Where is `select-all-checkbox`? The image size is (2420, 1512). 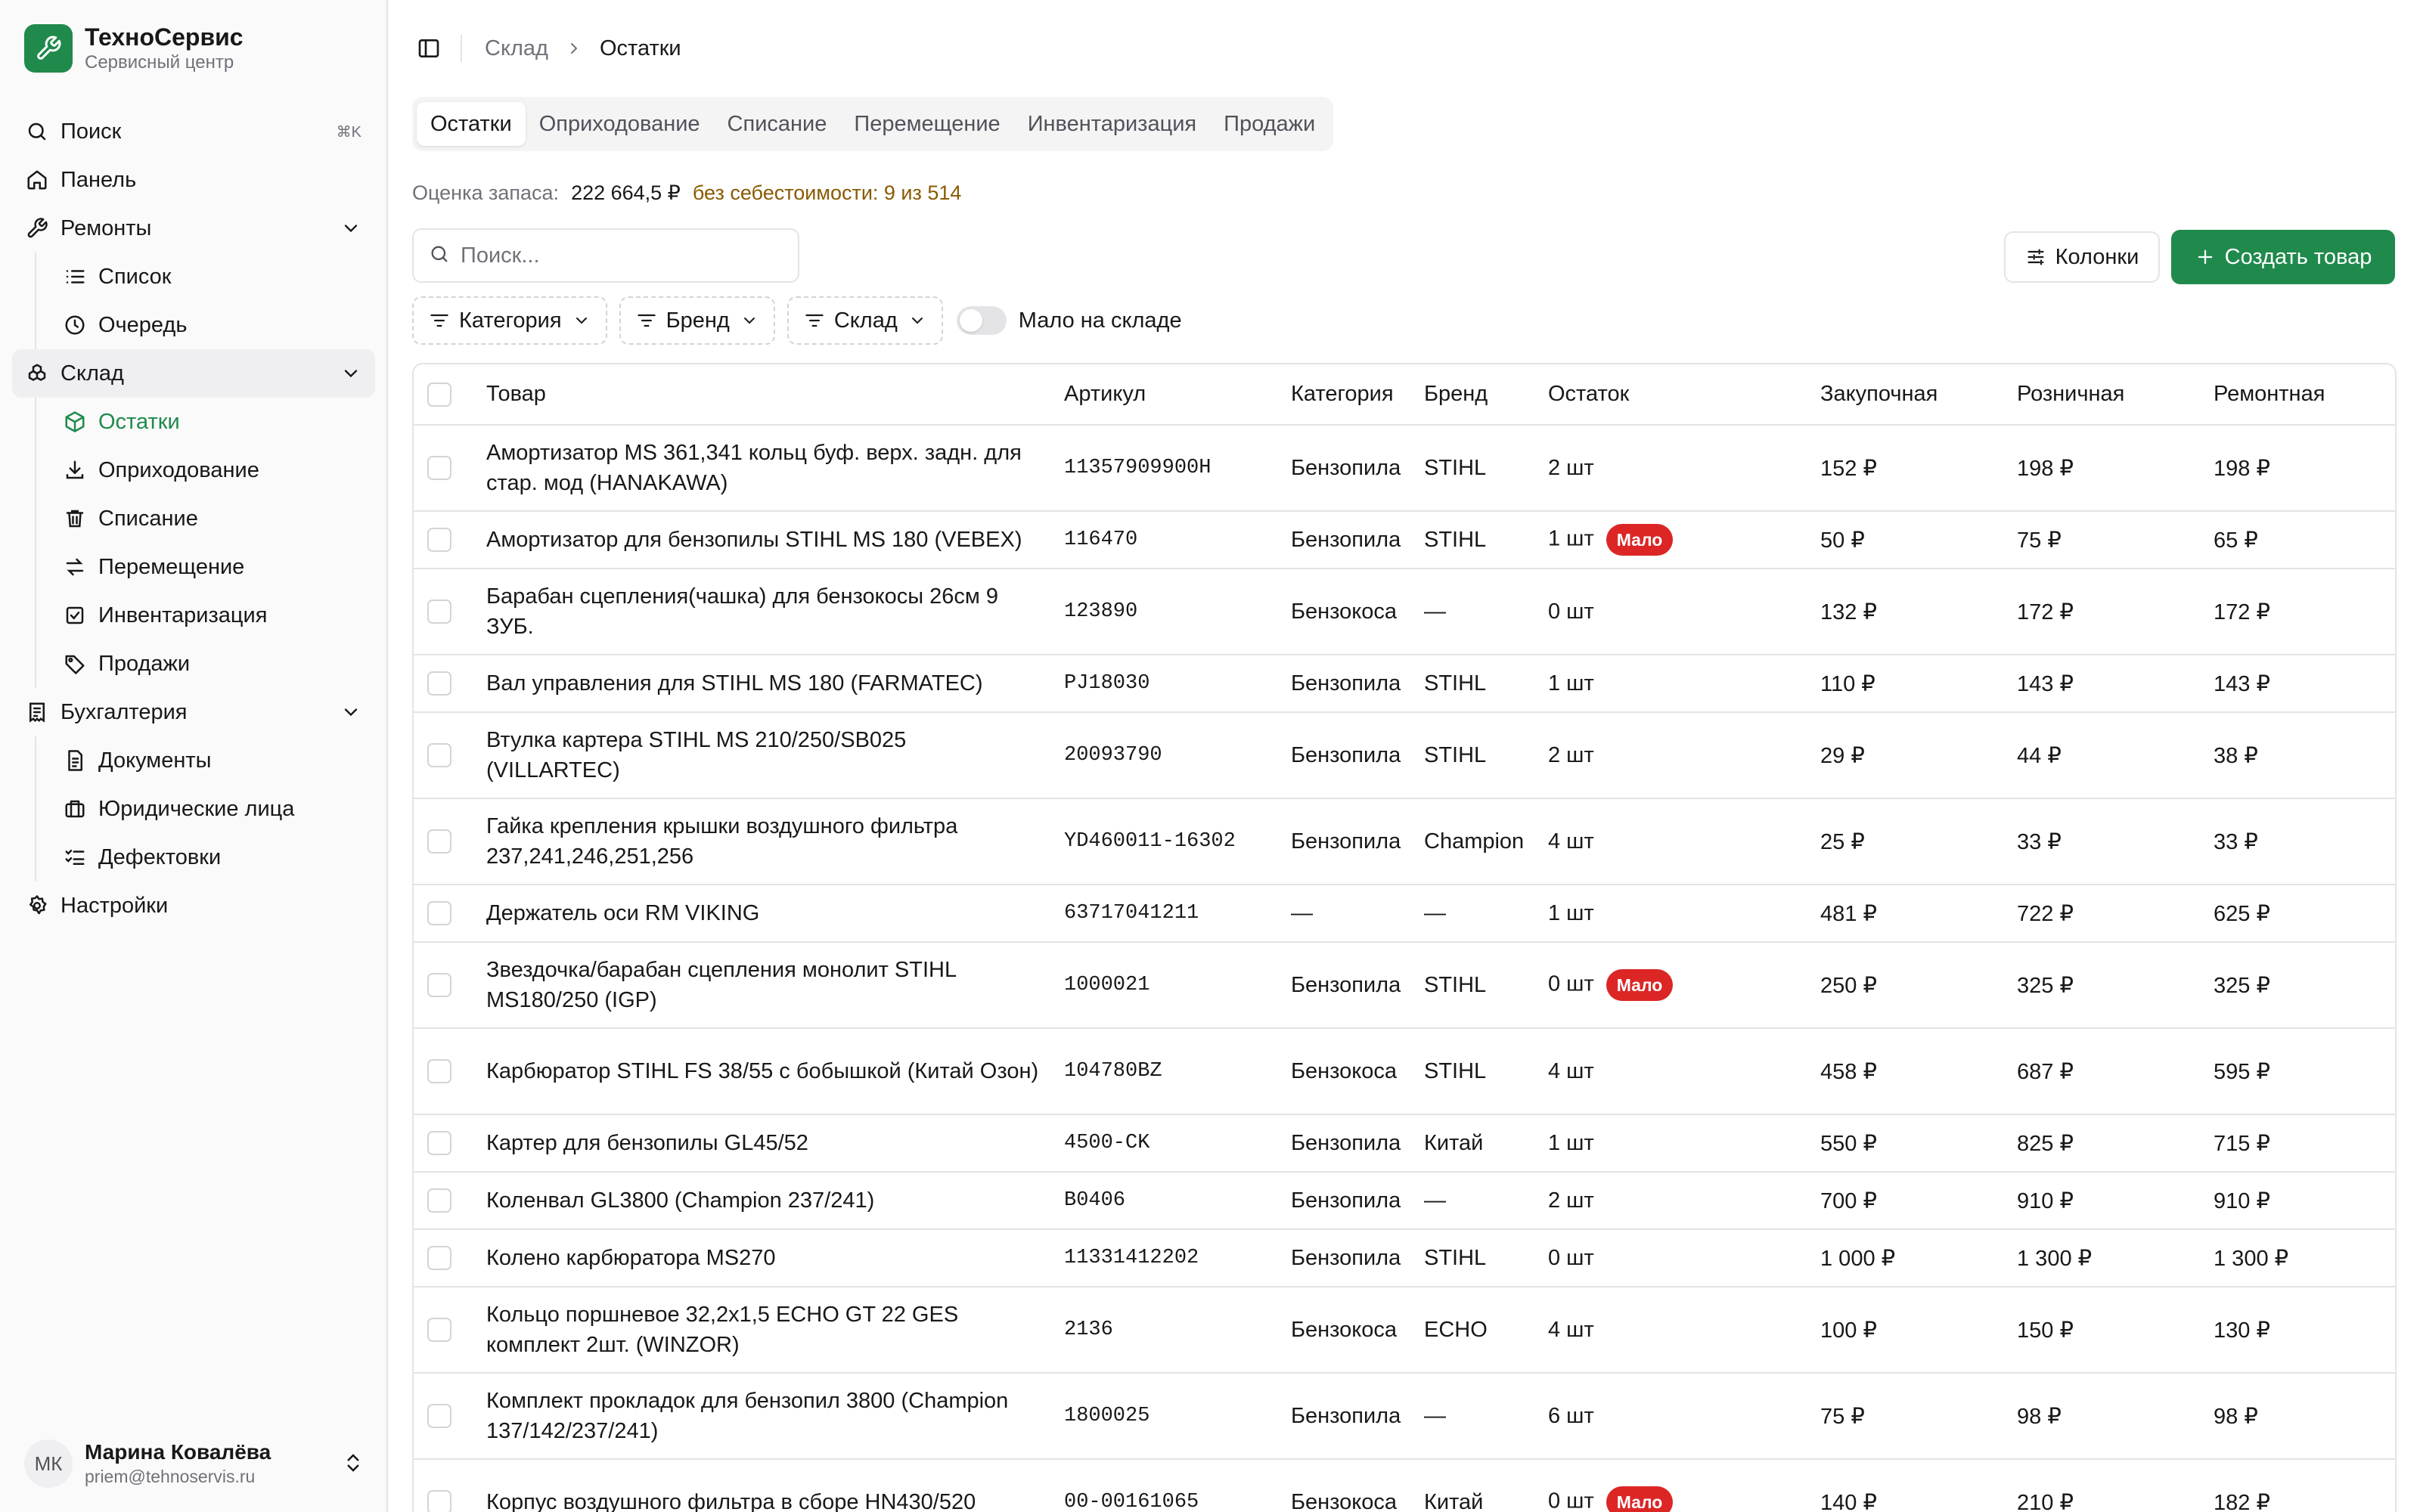
select-all-checkbox is located at coordinates (439, 395).